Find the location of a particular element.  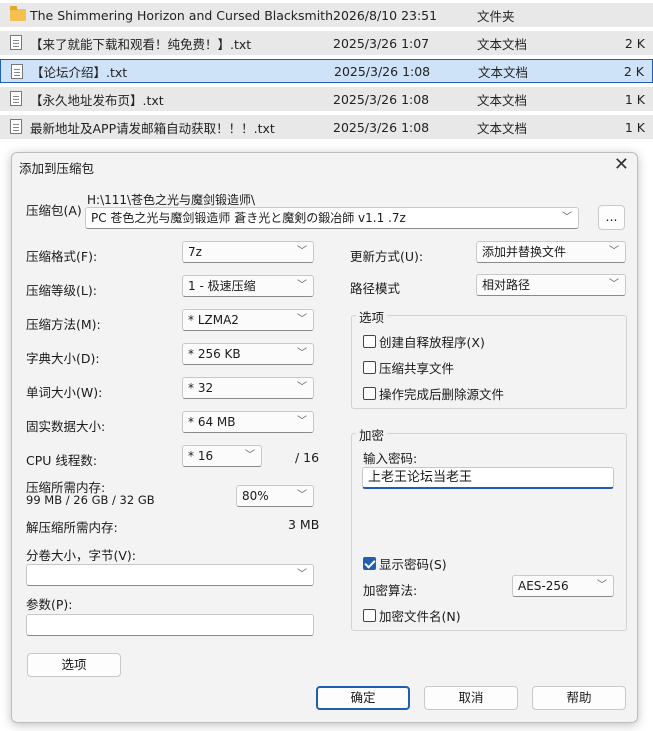

file-type: 文件夹 is located at coordinates (496, 16).